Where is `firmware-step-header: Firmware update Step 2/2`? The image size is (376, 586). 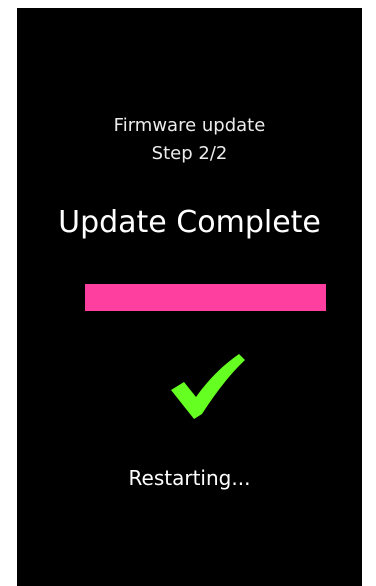 firmware-step-header: Firmware update Step 2/2 is located at coordinates (189, 140).